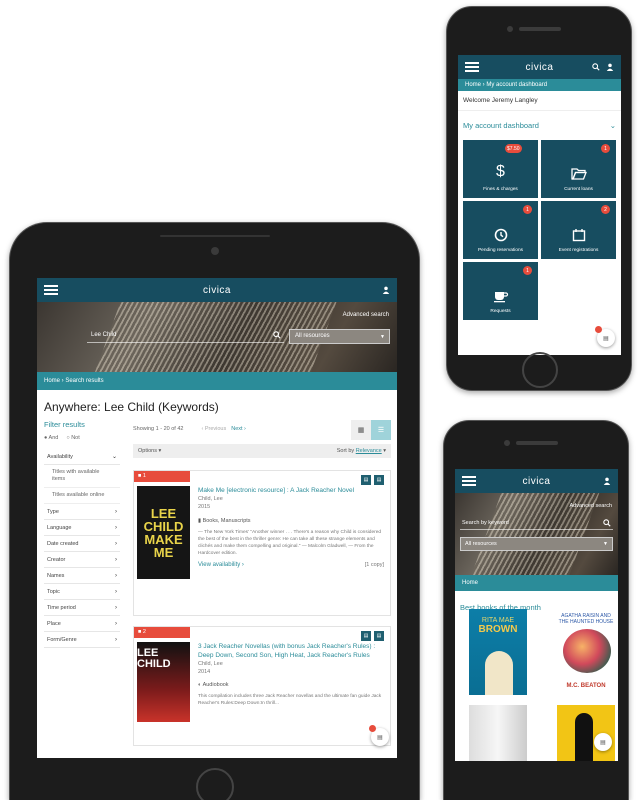 This screenshot has width=638, height=800. I want to click on filter-names: Names ›, so click(82, 576).